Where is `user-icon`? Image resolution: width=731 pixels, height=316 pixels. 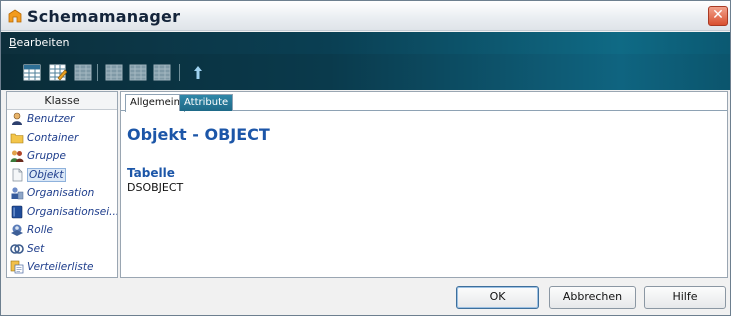 user-icon is located at coordinates (17, 118).